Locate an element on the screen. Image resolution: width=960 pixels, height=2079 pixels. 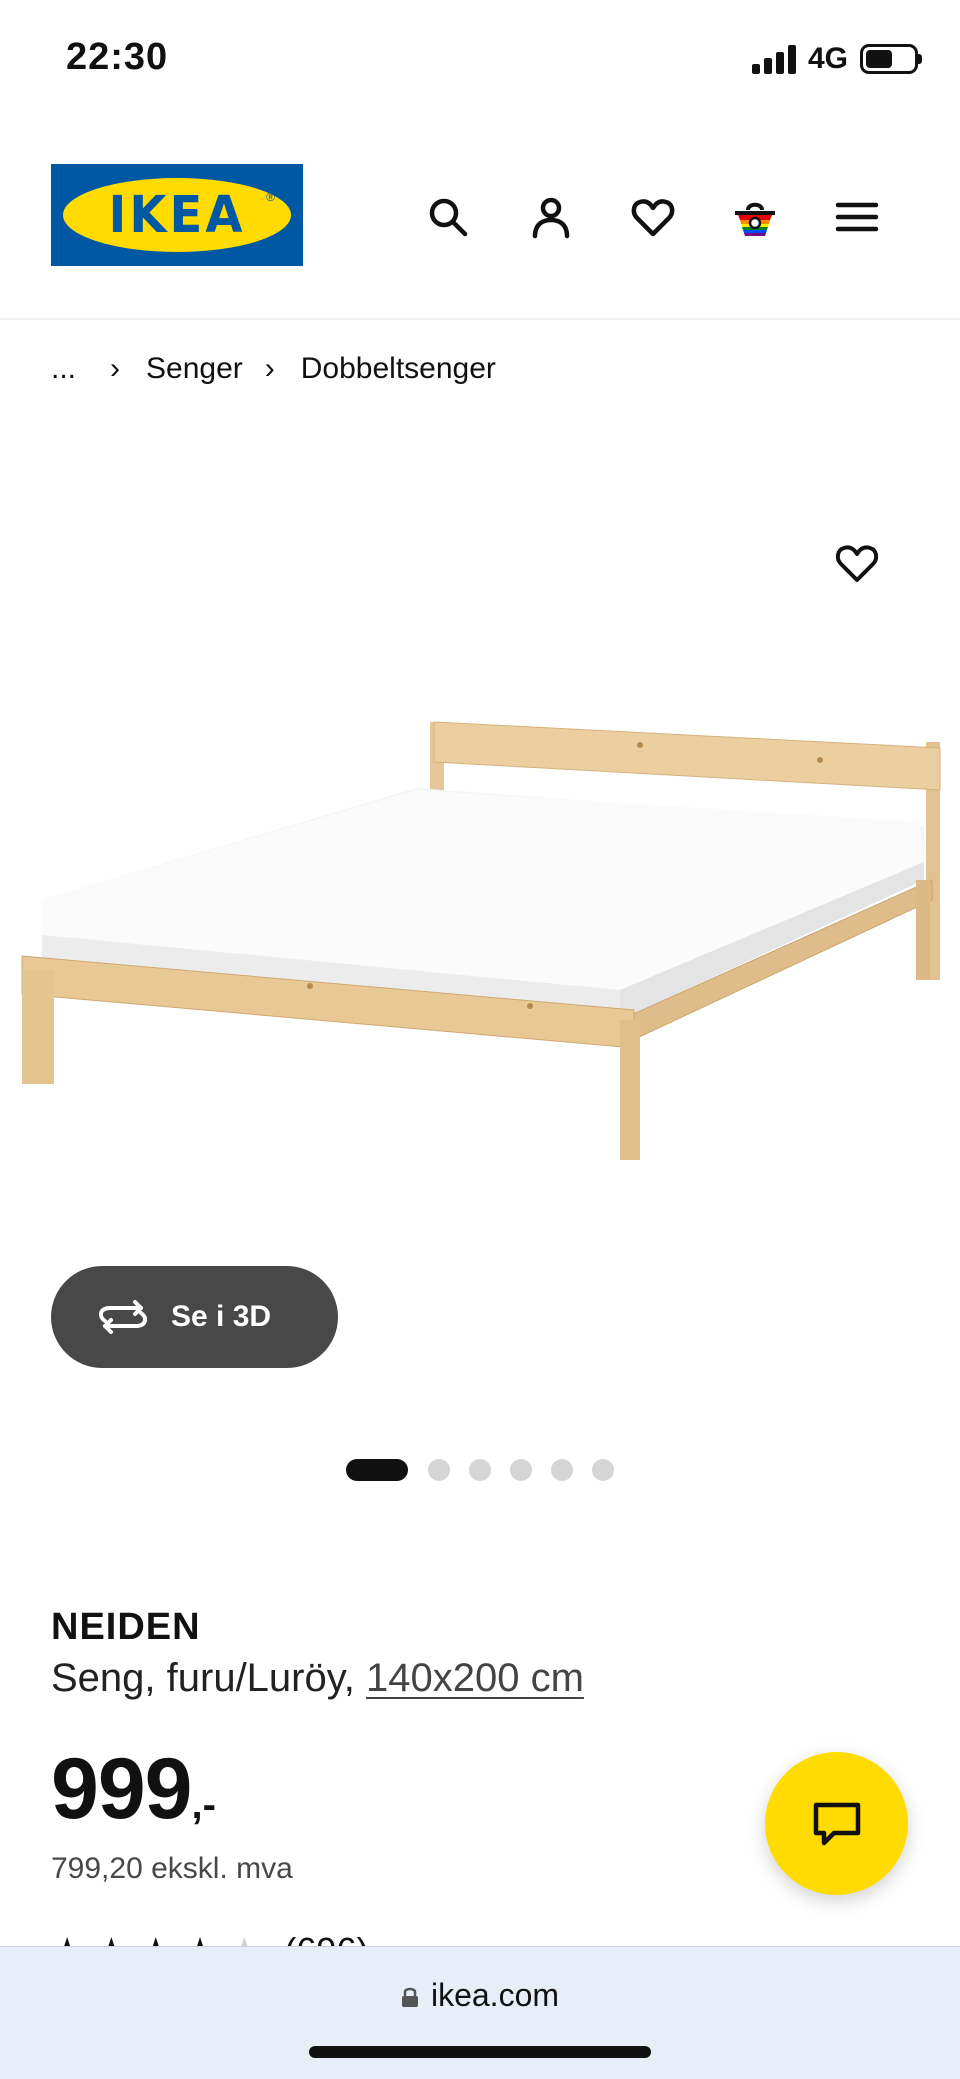
status-bar: 22:30 4G is located at coordinates (480, 60).